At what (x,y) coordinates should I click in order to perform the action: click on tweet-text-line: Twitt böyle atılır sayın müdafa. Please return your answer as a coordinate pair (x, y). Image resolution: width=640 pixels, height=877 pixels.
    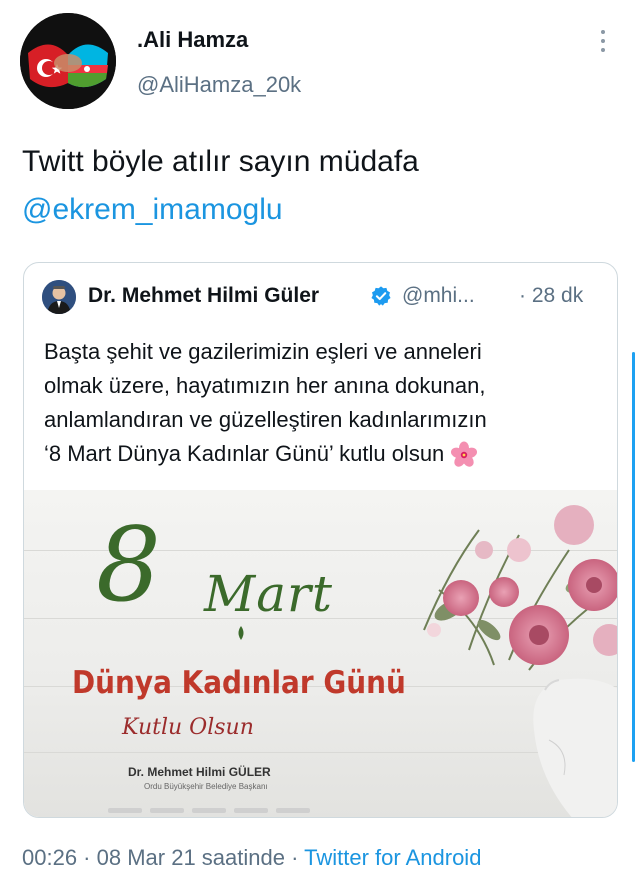
    Looking at the image, I should click on (220, 161).